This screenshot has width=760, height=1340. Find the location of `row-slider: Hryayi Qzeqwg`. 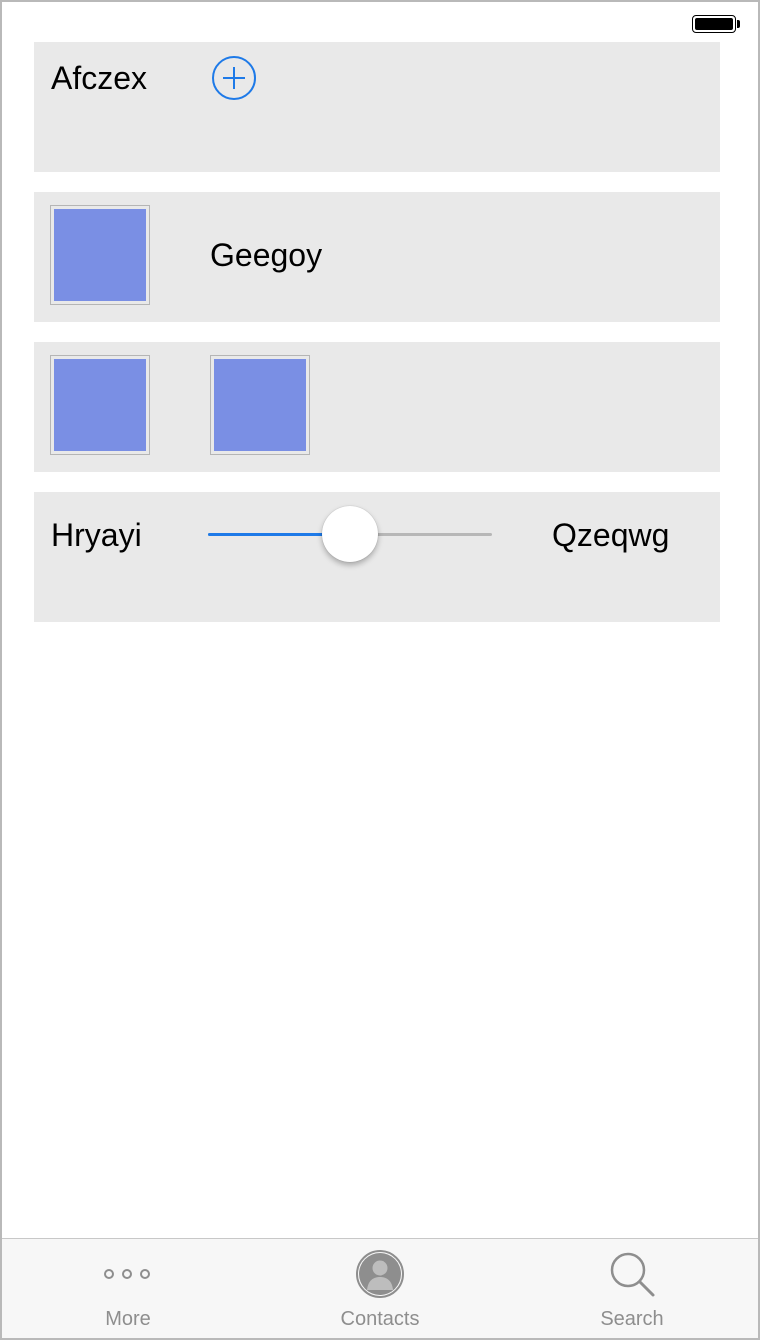

row-slider: Hryayi Qzeqwg is located at coordinates (377, 557).